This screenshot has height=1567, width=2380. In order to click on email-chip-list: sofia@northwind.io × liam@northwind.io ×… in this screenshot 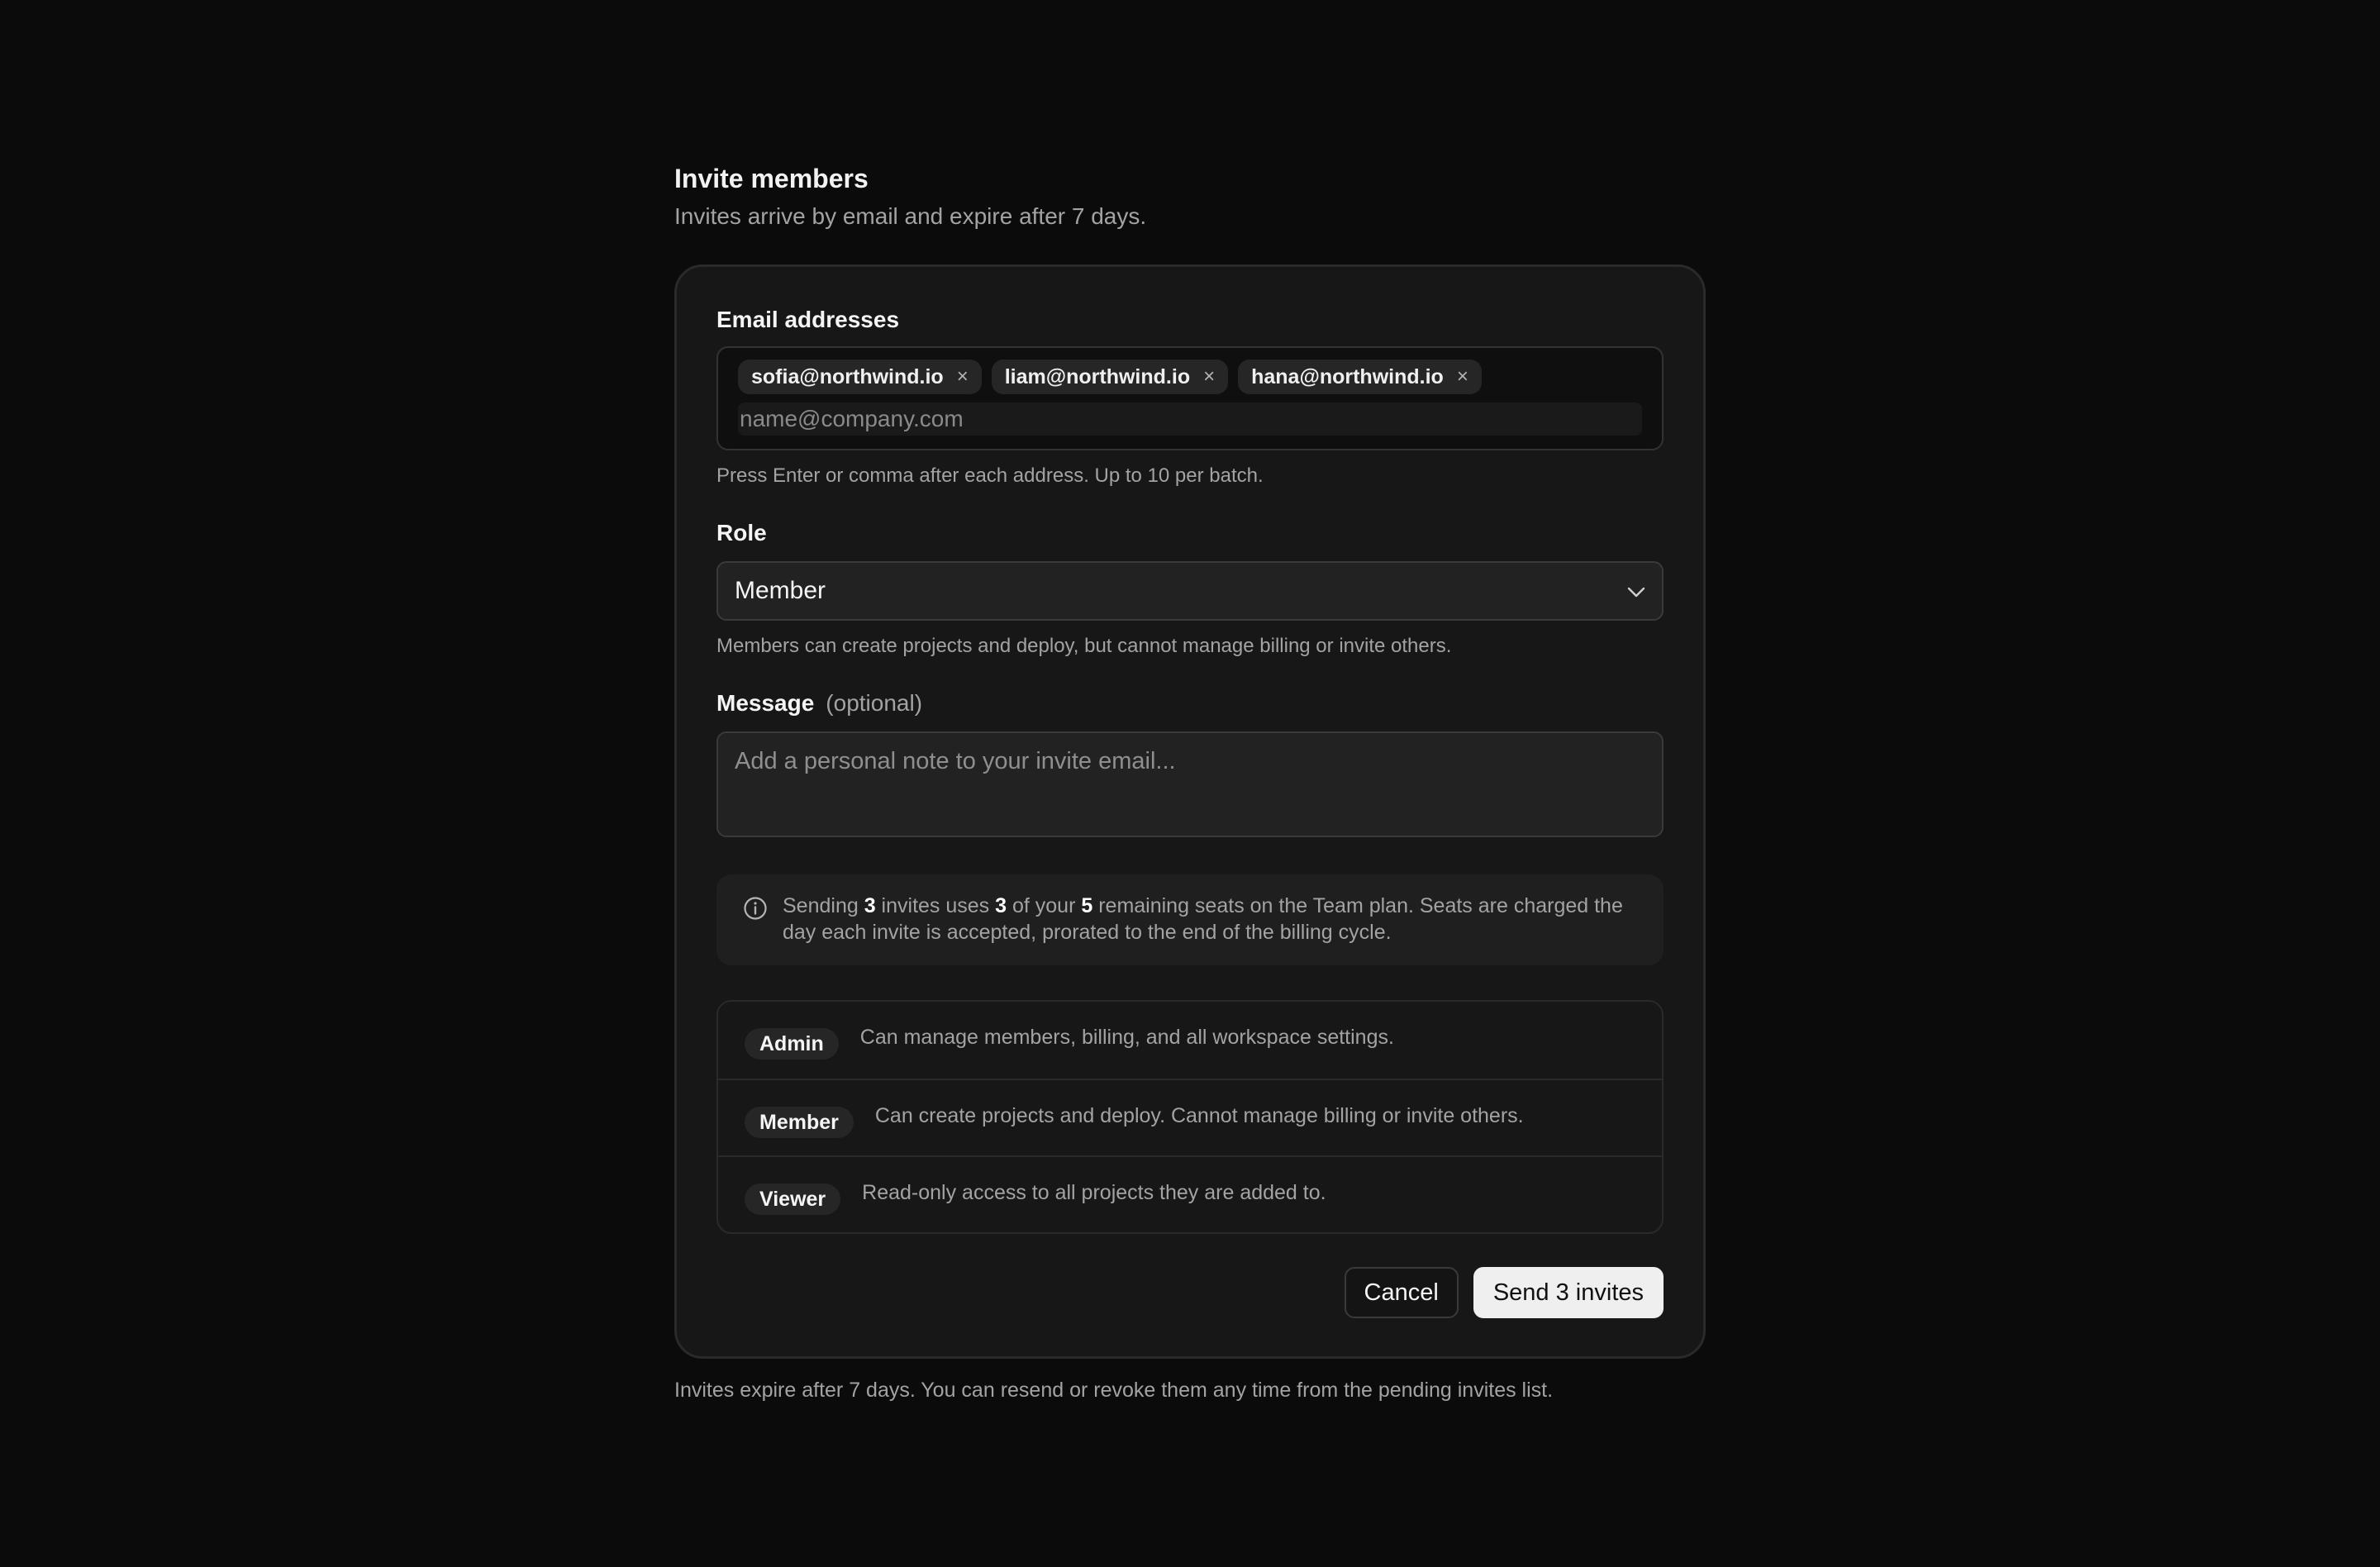, I will do `click(1190, 378)`.